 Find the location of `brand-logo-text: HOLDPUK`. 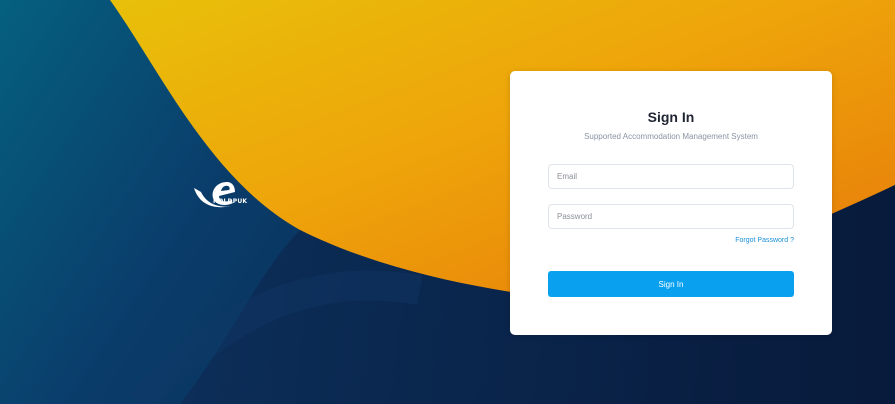

brand-logo-text: HOLDPUK is located at coordinates (230, 201).